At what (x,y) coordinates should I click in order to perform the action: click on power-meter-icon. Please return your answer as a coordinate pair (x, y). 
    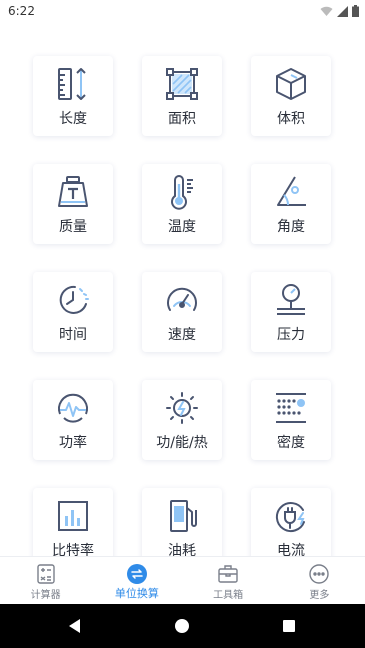
    Looking at the image, I should click on (73, 408).